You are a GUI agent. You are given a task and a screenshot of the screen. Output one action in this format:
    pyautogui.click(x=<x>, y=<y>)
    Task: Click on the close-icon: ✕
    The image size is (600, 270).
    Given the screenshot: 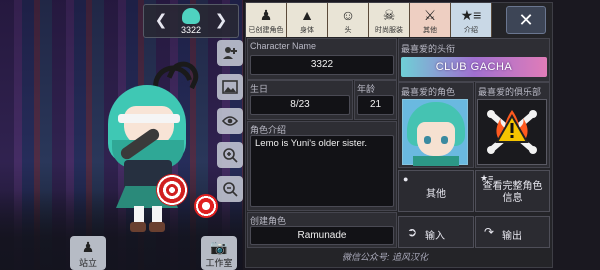 What is the action you would take?
    pyautogui.click(x=526, y=20)
    